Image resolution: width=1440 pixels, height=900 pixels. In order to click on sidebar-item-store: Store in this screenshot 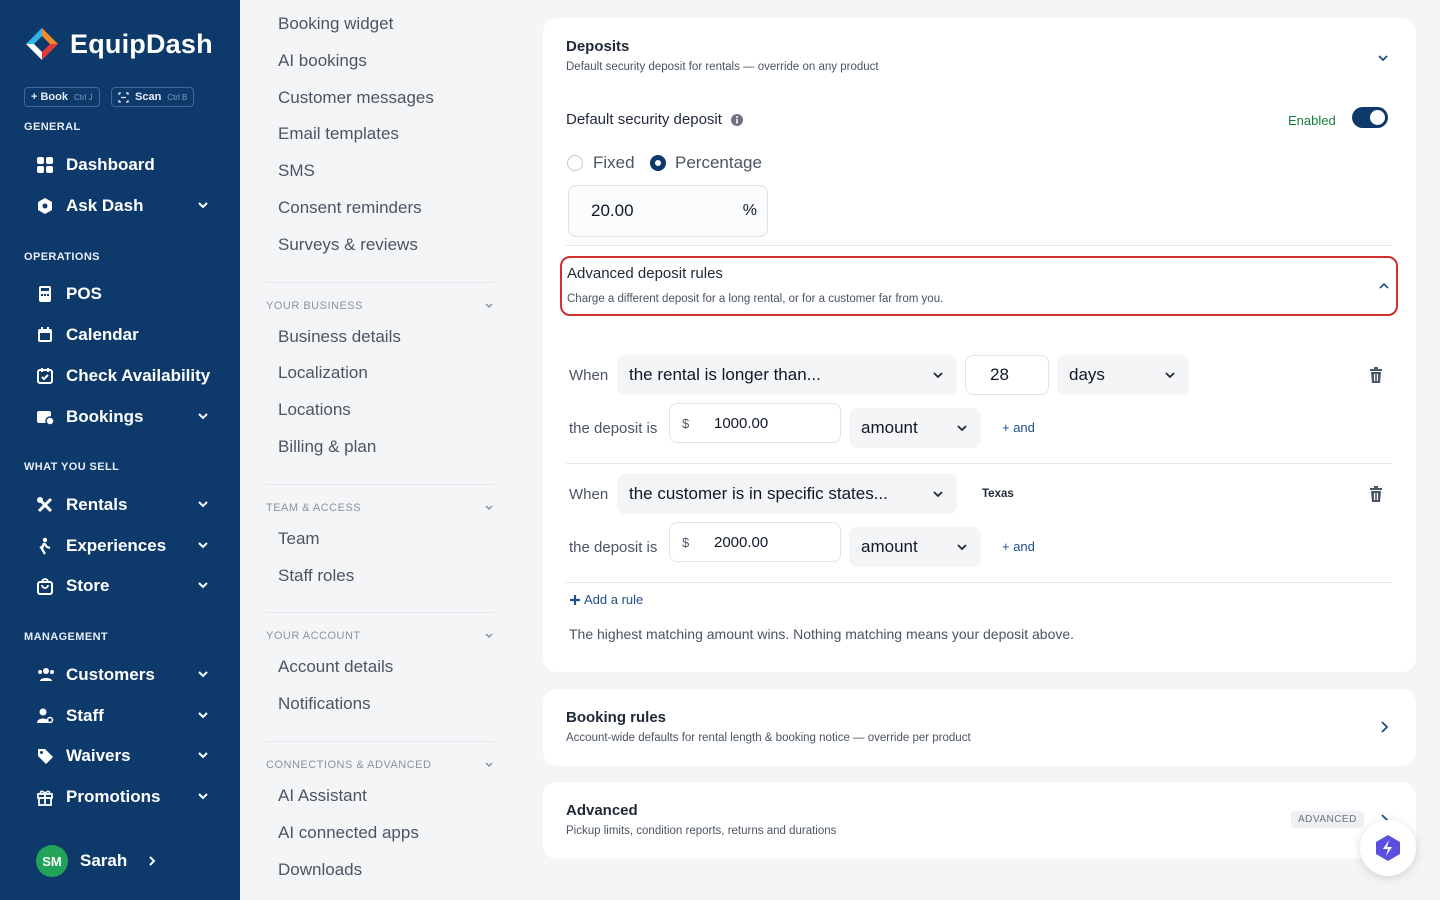, I will do `click(122, 586)`.